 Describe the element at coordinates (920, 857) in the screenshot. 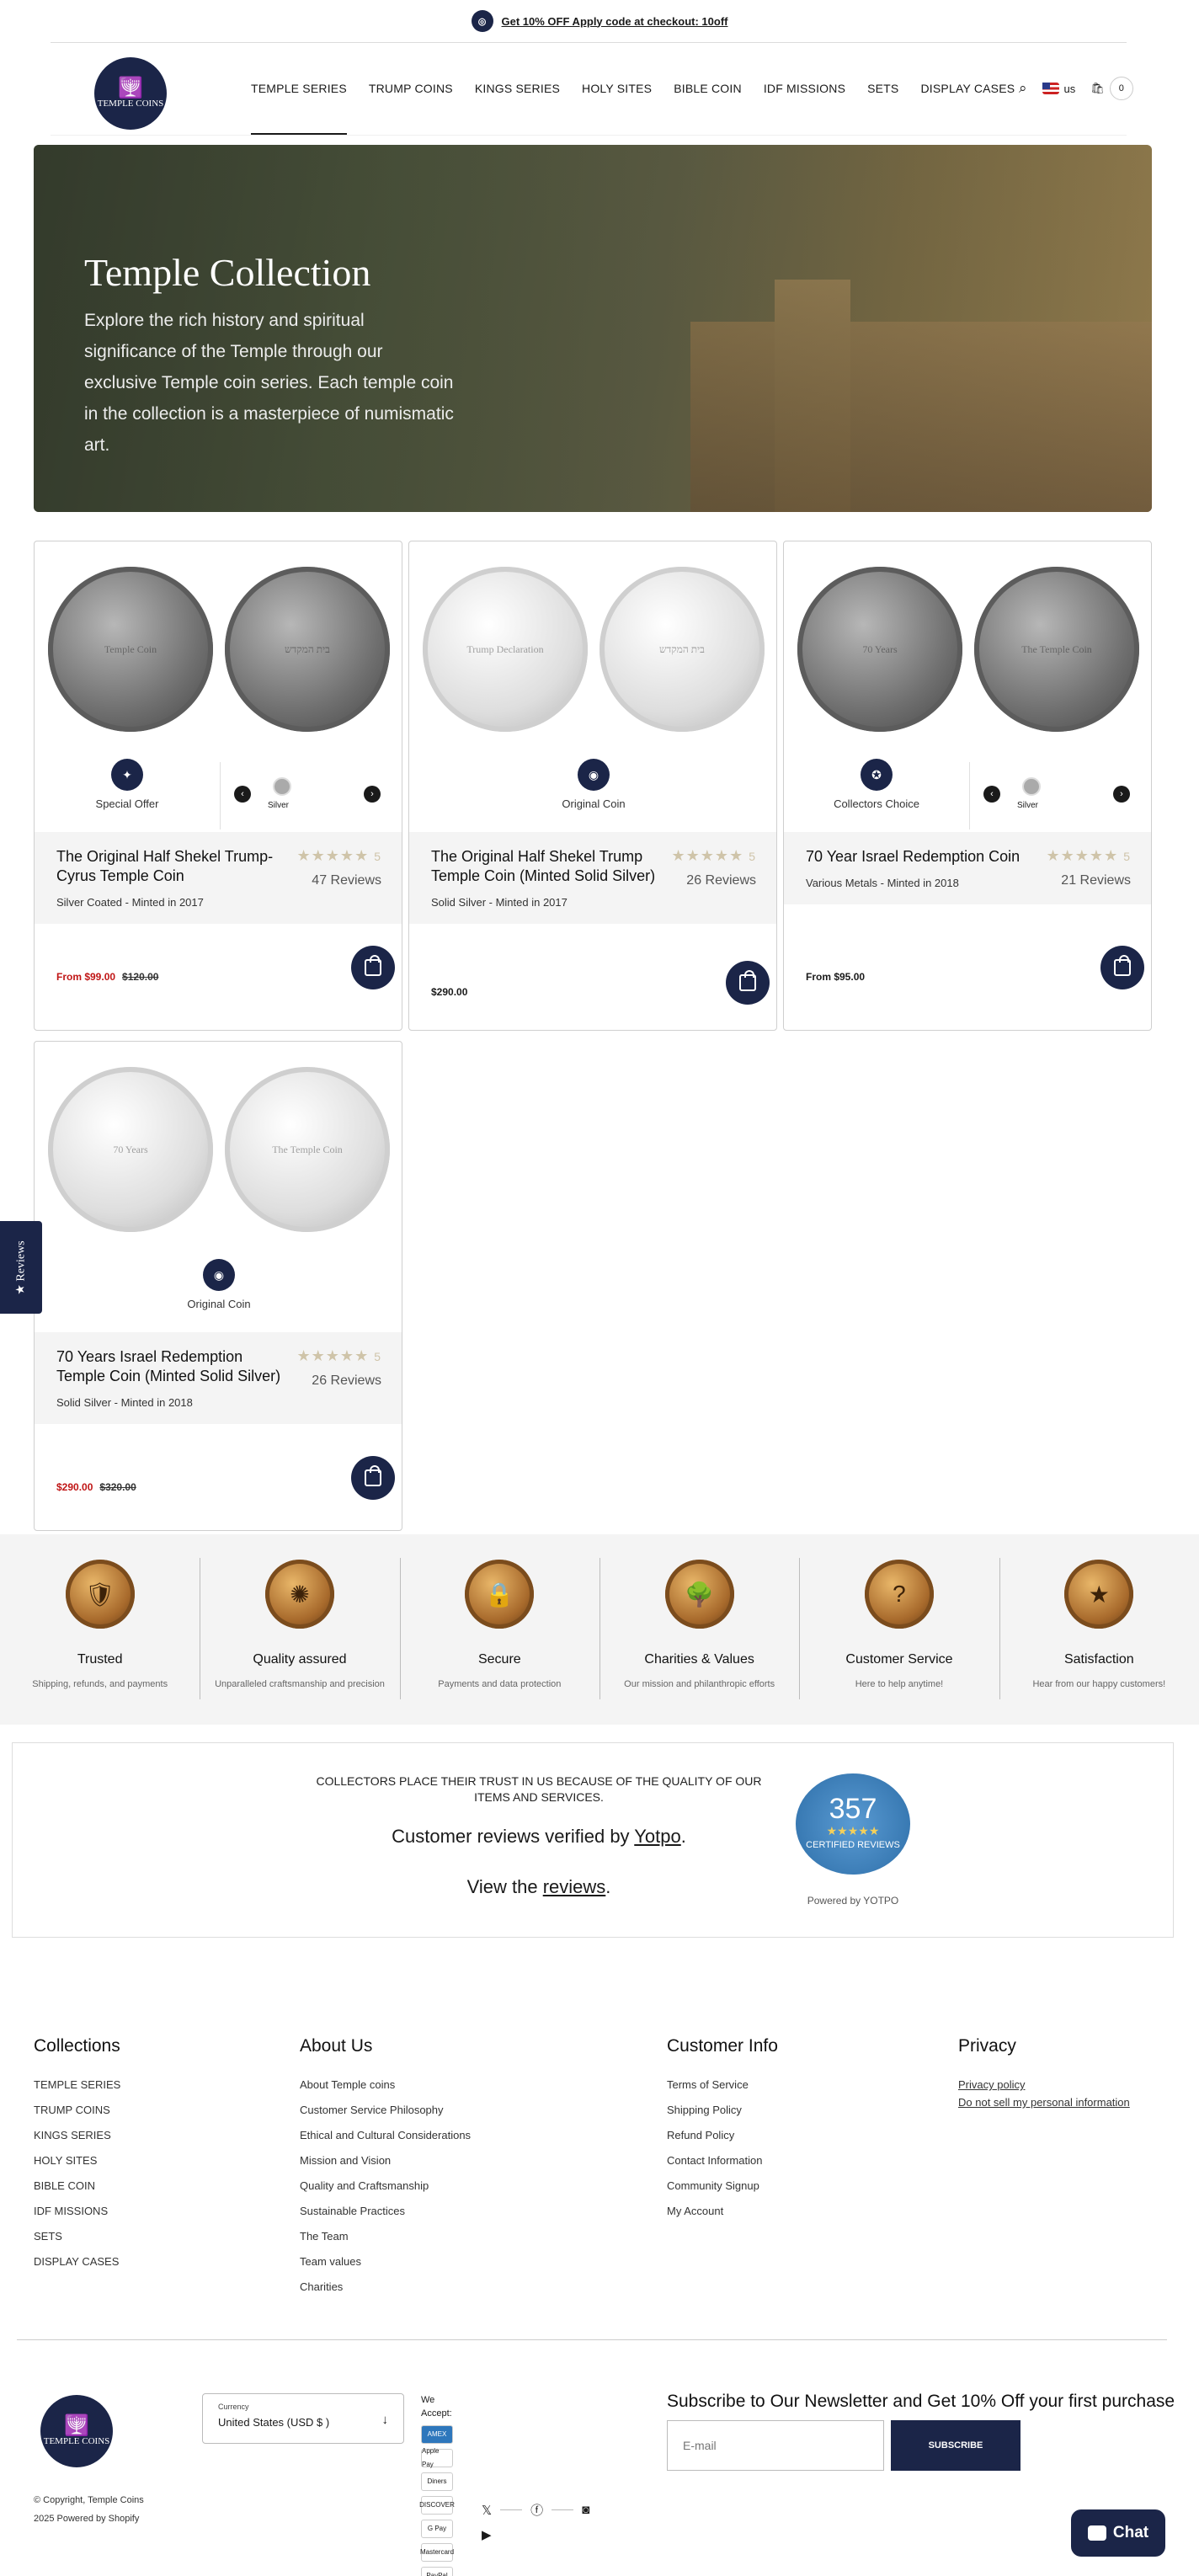

I see `product-title: 70 Year Israel Redemption Coin` at that location.